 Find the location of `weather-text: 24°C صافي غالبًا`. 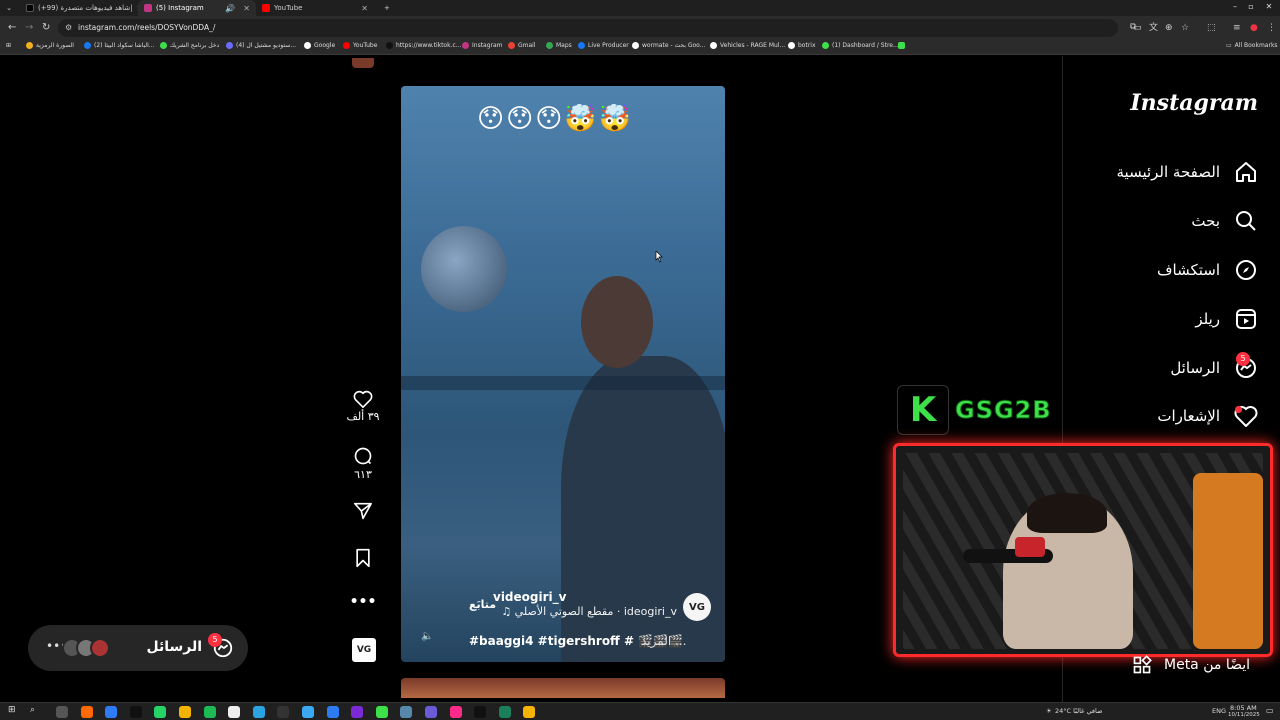

weather-text: 24°C صافي غالبًا is located at coordinates (1079, 711).